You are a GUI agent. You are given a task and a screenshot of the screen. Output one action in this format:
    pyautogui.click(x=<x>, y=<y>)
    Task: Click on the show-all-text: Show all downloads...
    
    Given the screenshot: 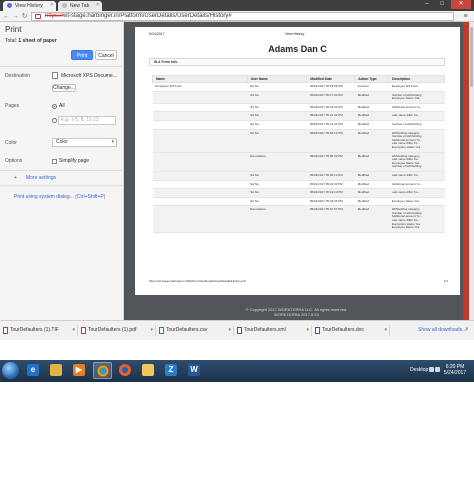 What is the action you would take?
    pyautogui.click(x=442, y=330)
    